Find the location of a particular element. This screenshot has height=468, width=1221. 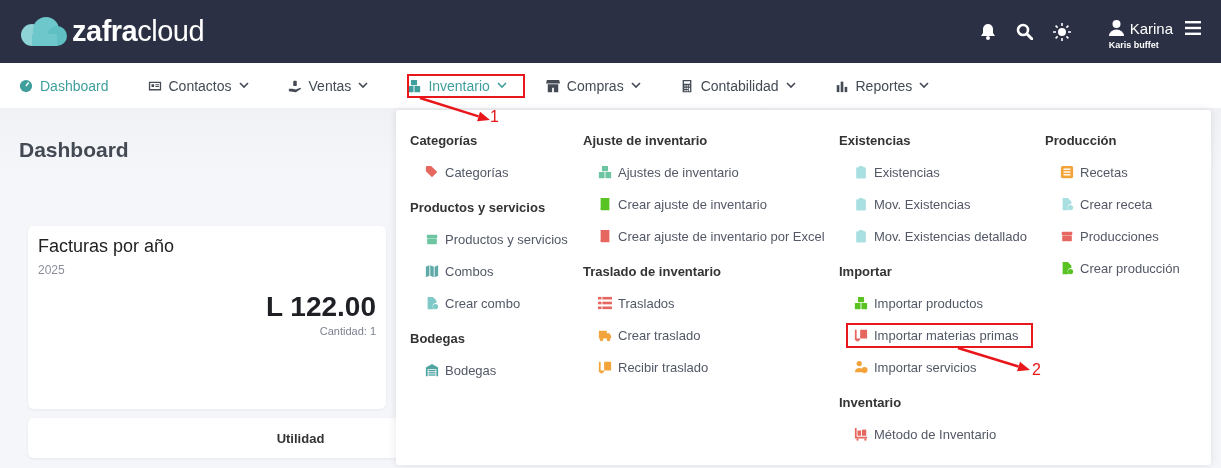

menu-item: Combos is located at coordinates (452, 271).